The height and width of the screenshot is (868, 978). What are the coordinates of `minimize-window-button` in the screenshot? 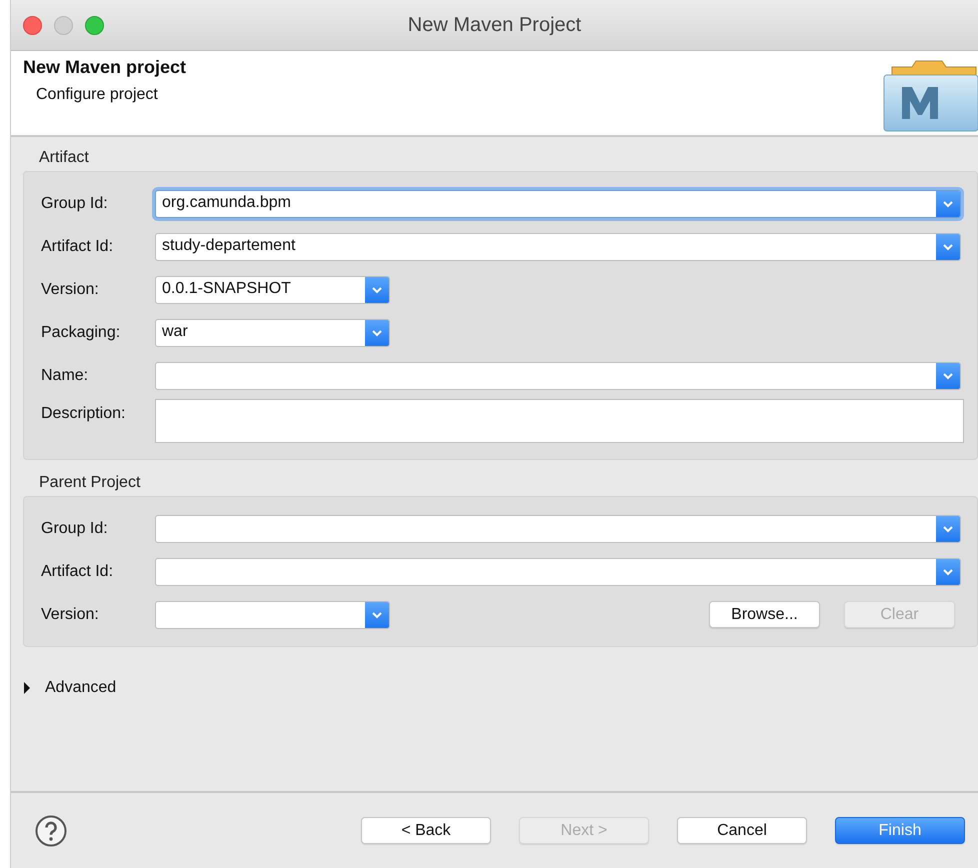 It's located at (63, 25).